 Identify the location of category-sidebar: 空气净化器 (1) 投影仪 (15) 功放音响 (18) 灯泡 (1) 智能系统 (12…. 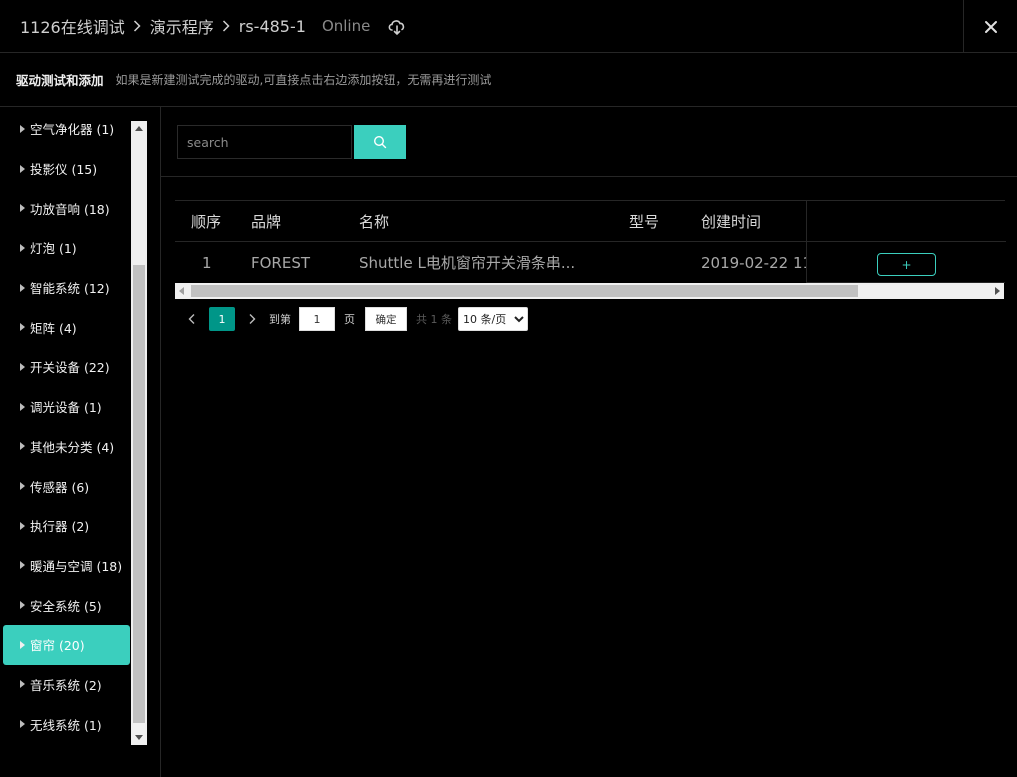
(80, 442).